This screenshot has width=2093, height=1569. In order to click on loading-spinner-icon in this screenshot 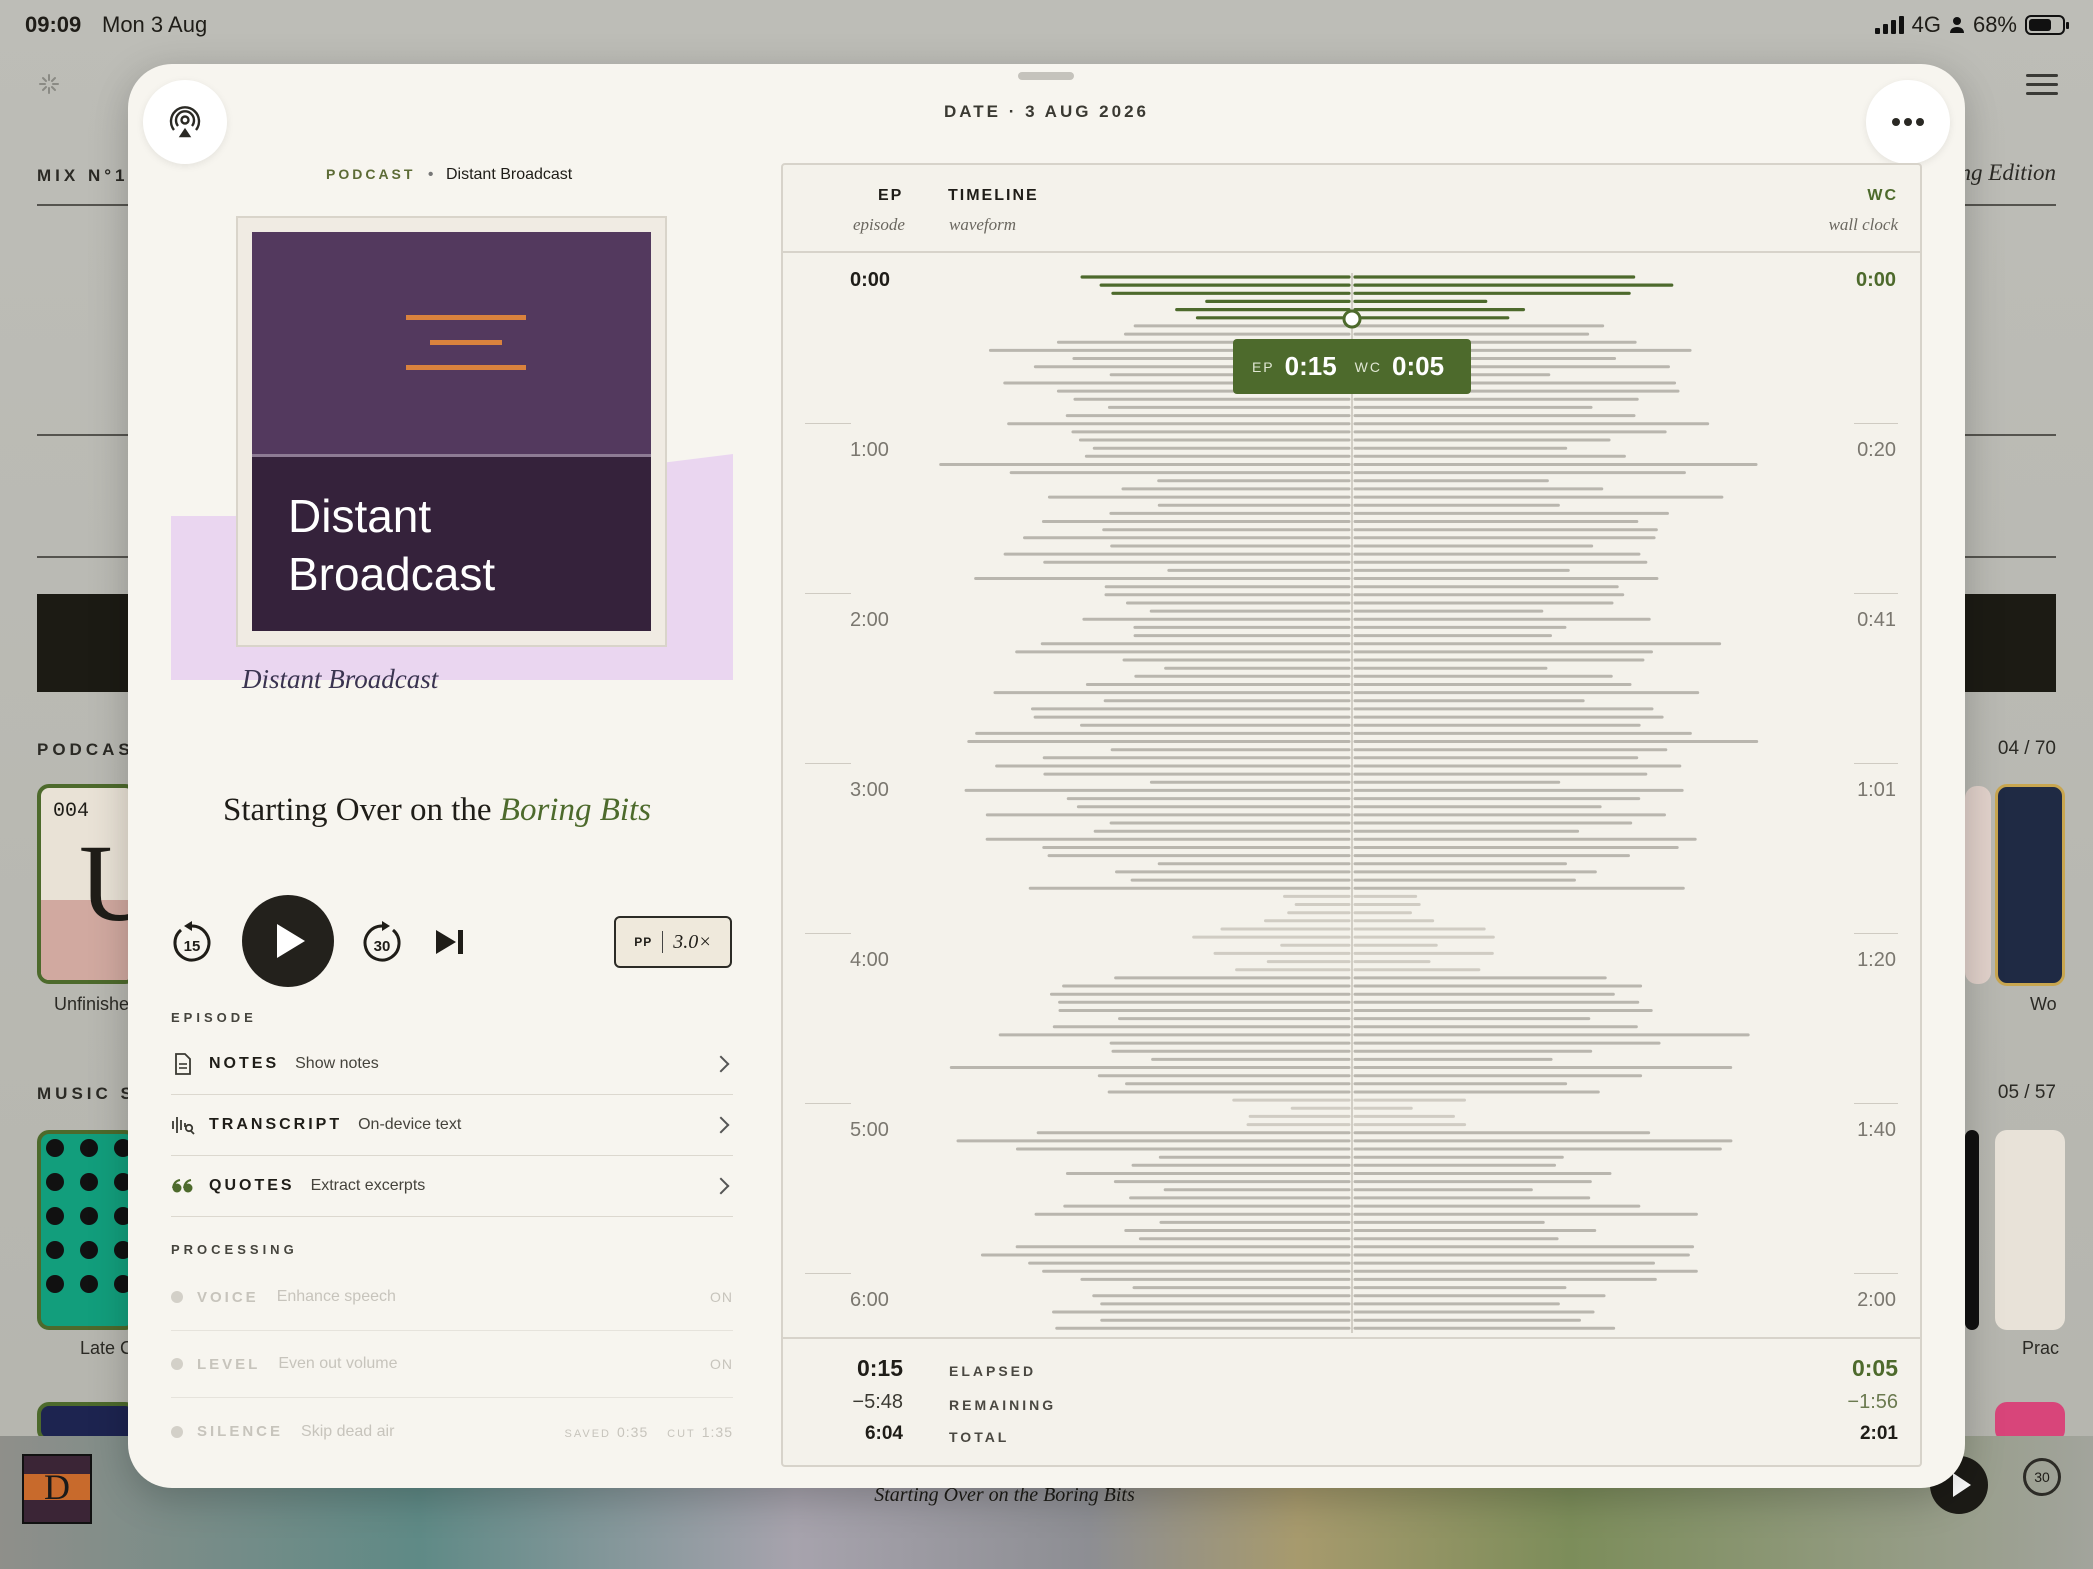, I will do `click(49, 84)`.